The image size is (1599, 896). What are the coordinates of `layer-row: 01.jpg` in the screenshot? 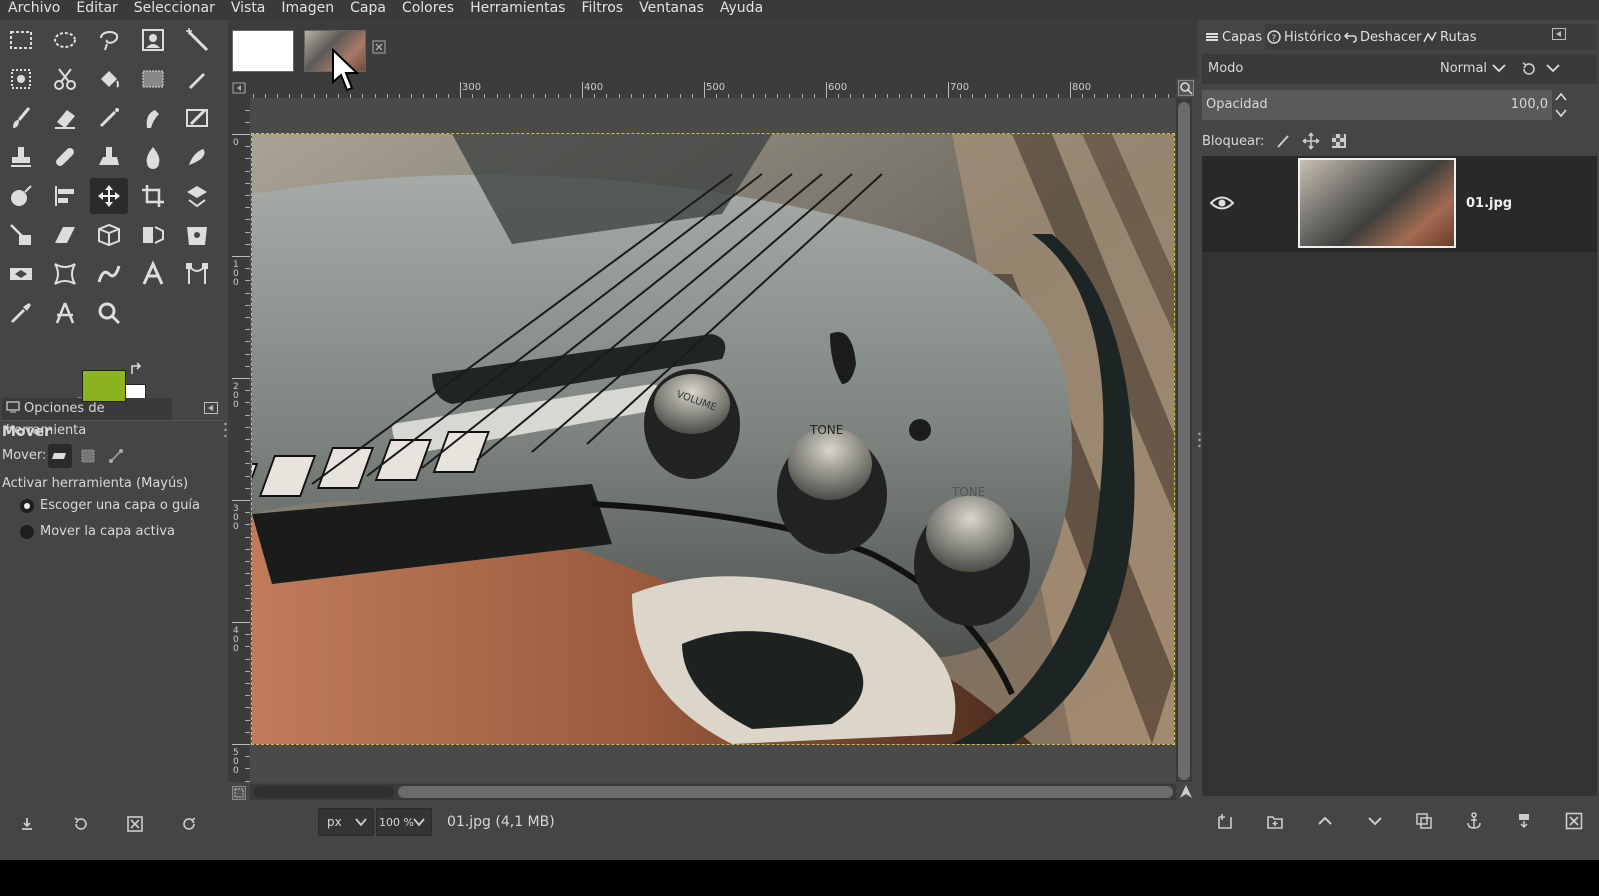 It's located at (1399, 204).